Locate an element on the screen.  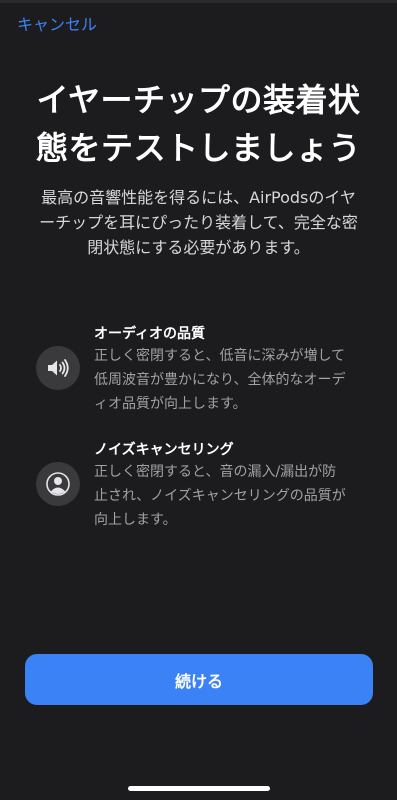
feature-body-line: 低周波音が豊かになり、全体的なオーデ is located at coordinates (220, 380).